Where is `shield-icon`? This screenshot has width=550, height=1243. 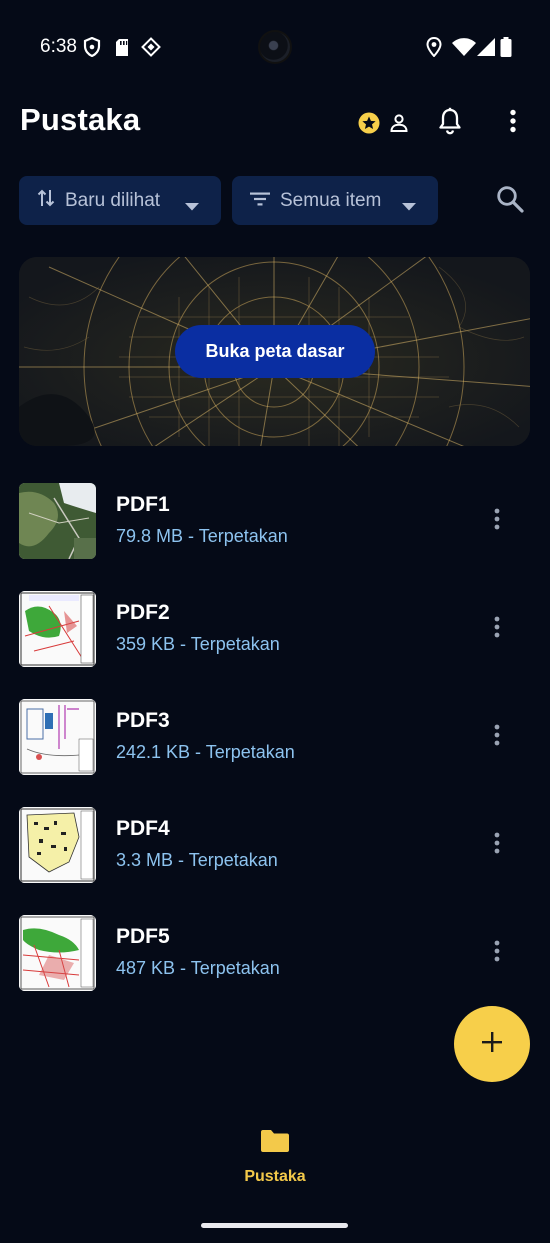 shield-icon is located at coordinates (92, 47).